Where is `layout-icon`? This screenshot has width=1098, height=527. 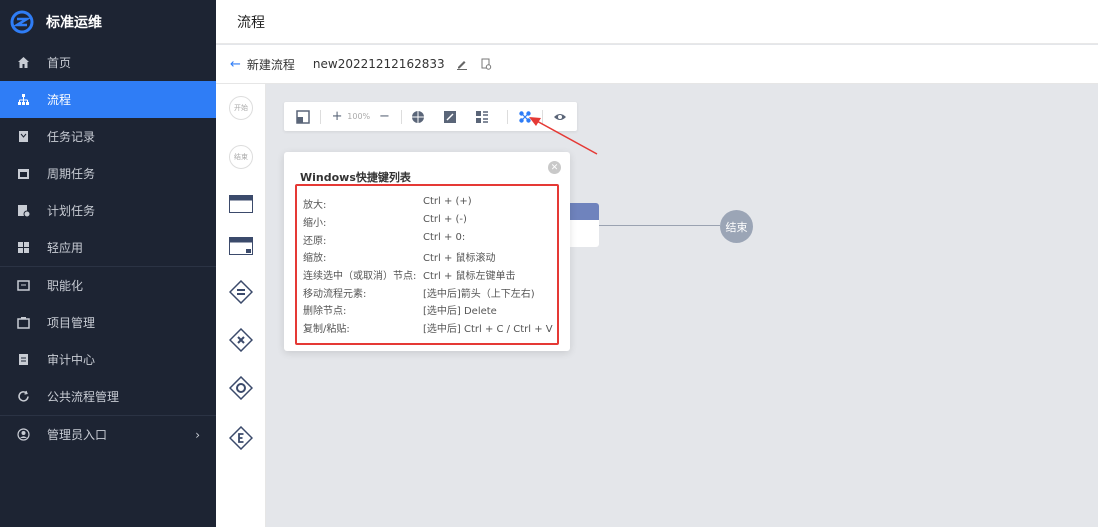
layout-icon is located at coordinates (303, 117).